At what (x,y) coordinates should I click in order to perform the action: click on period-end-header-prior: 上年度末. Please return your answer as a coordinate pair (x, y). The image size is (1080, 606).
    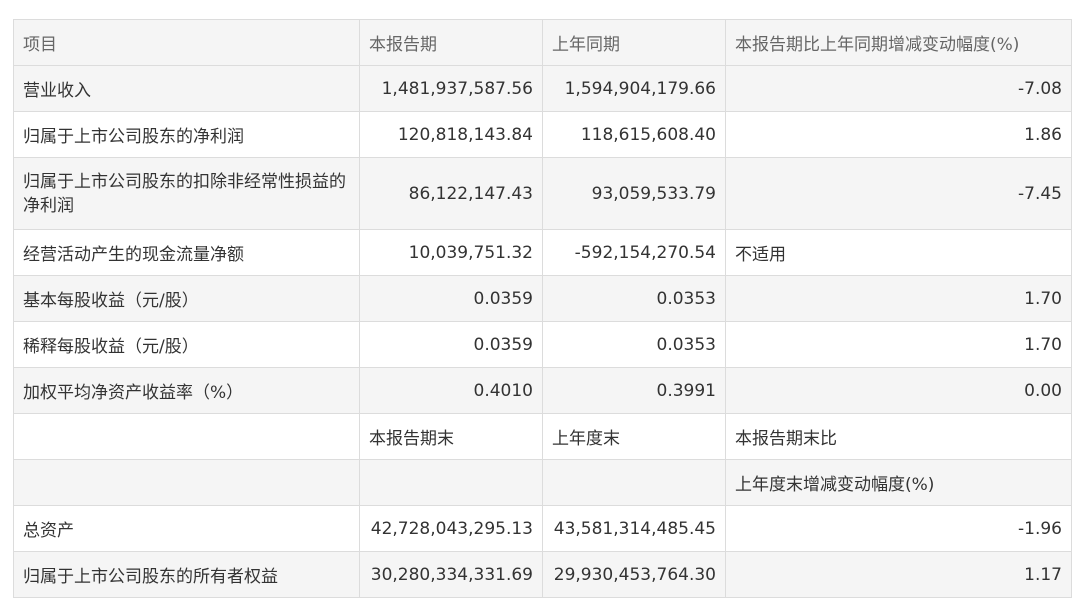
    Looking at the image, I should click on (634, 436).